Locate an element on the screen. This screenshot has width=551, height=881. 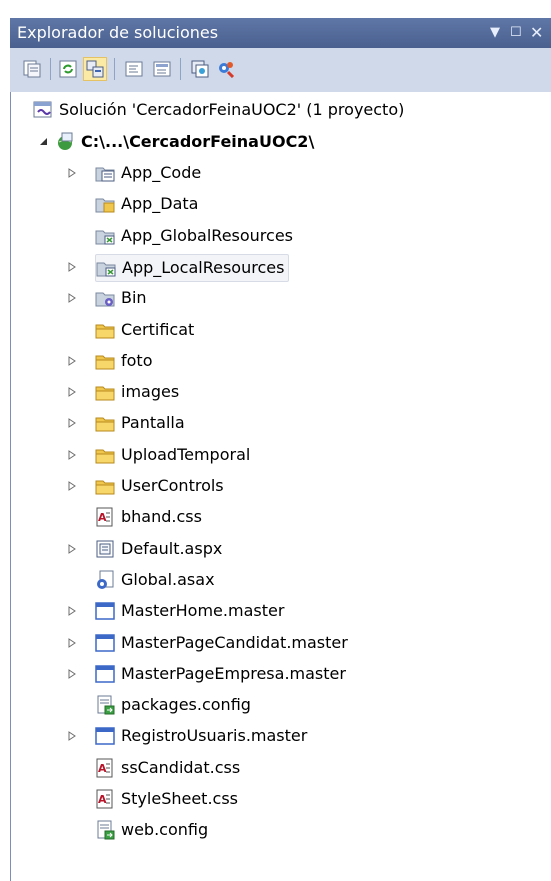
tree-item-label: MasterPageEmpresa.master is located at coordinates (233, 673).